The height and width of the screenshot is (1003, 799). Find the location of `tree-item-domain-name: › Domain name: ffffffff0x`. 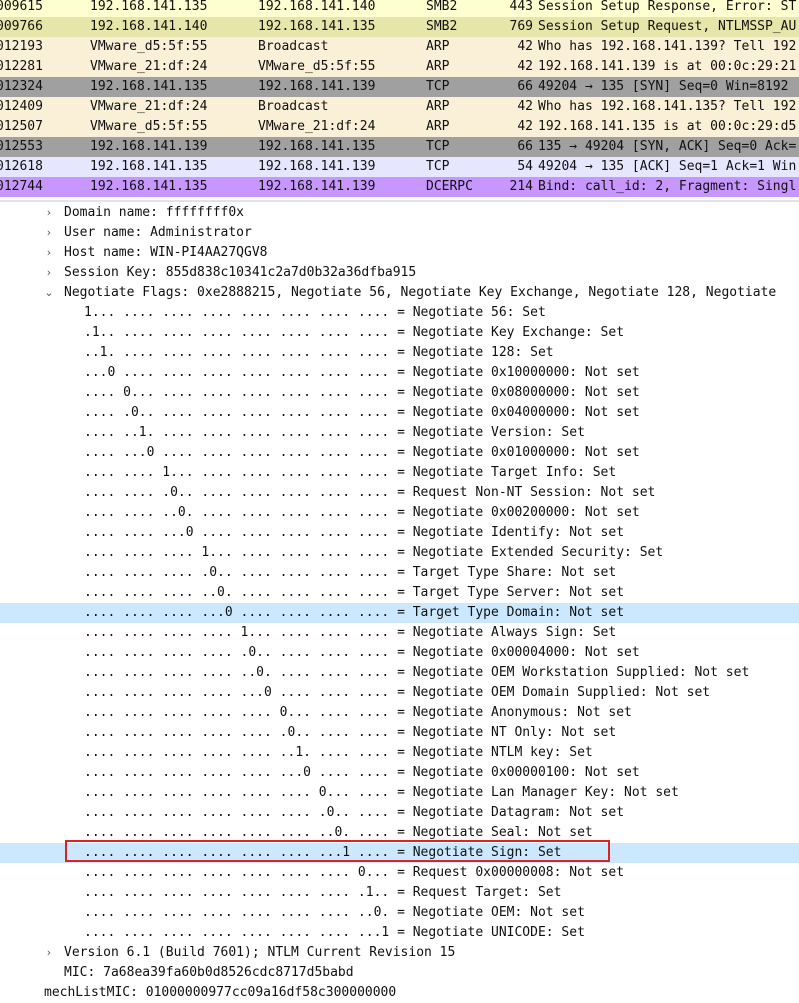

tree-item-domain-name: › Domain name: ffffffff0x is located at coordinates (399, 213).